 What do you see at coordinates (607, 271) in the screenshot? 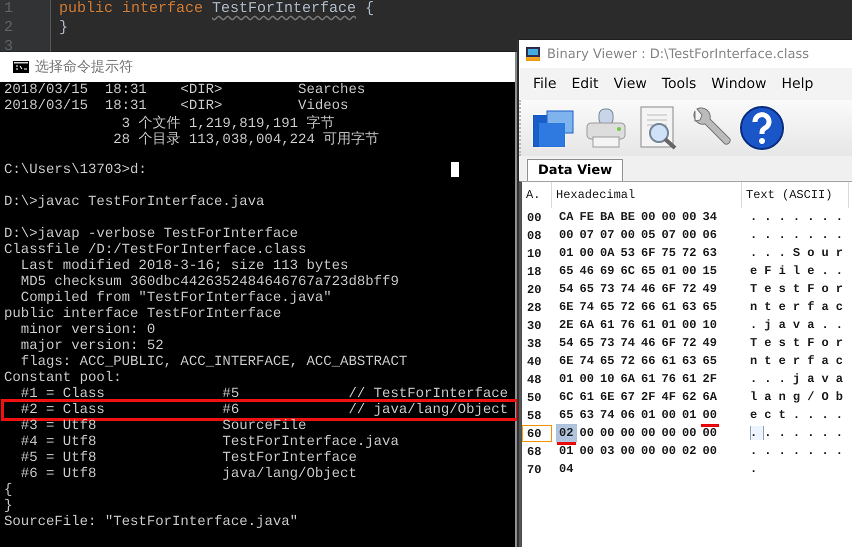
I see `hex-byte: 69` at bounding box center [607, 271].